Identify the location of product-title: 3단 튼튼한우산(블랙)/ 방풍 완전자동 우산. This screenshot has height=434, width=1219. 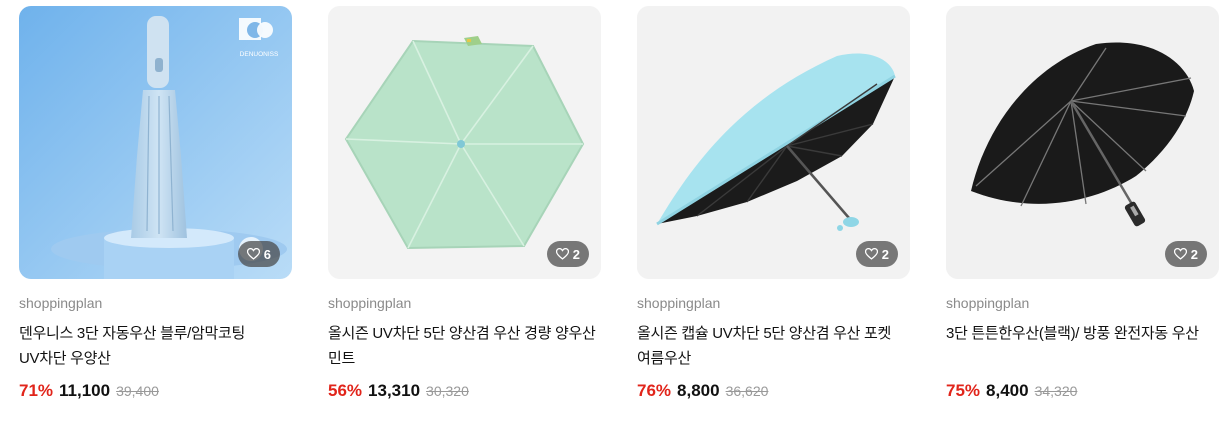
(1082, 346).